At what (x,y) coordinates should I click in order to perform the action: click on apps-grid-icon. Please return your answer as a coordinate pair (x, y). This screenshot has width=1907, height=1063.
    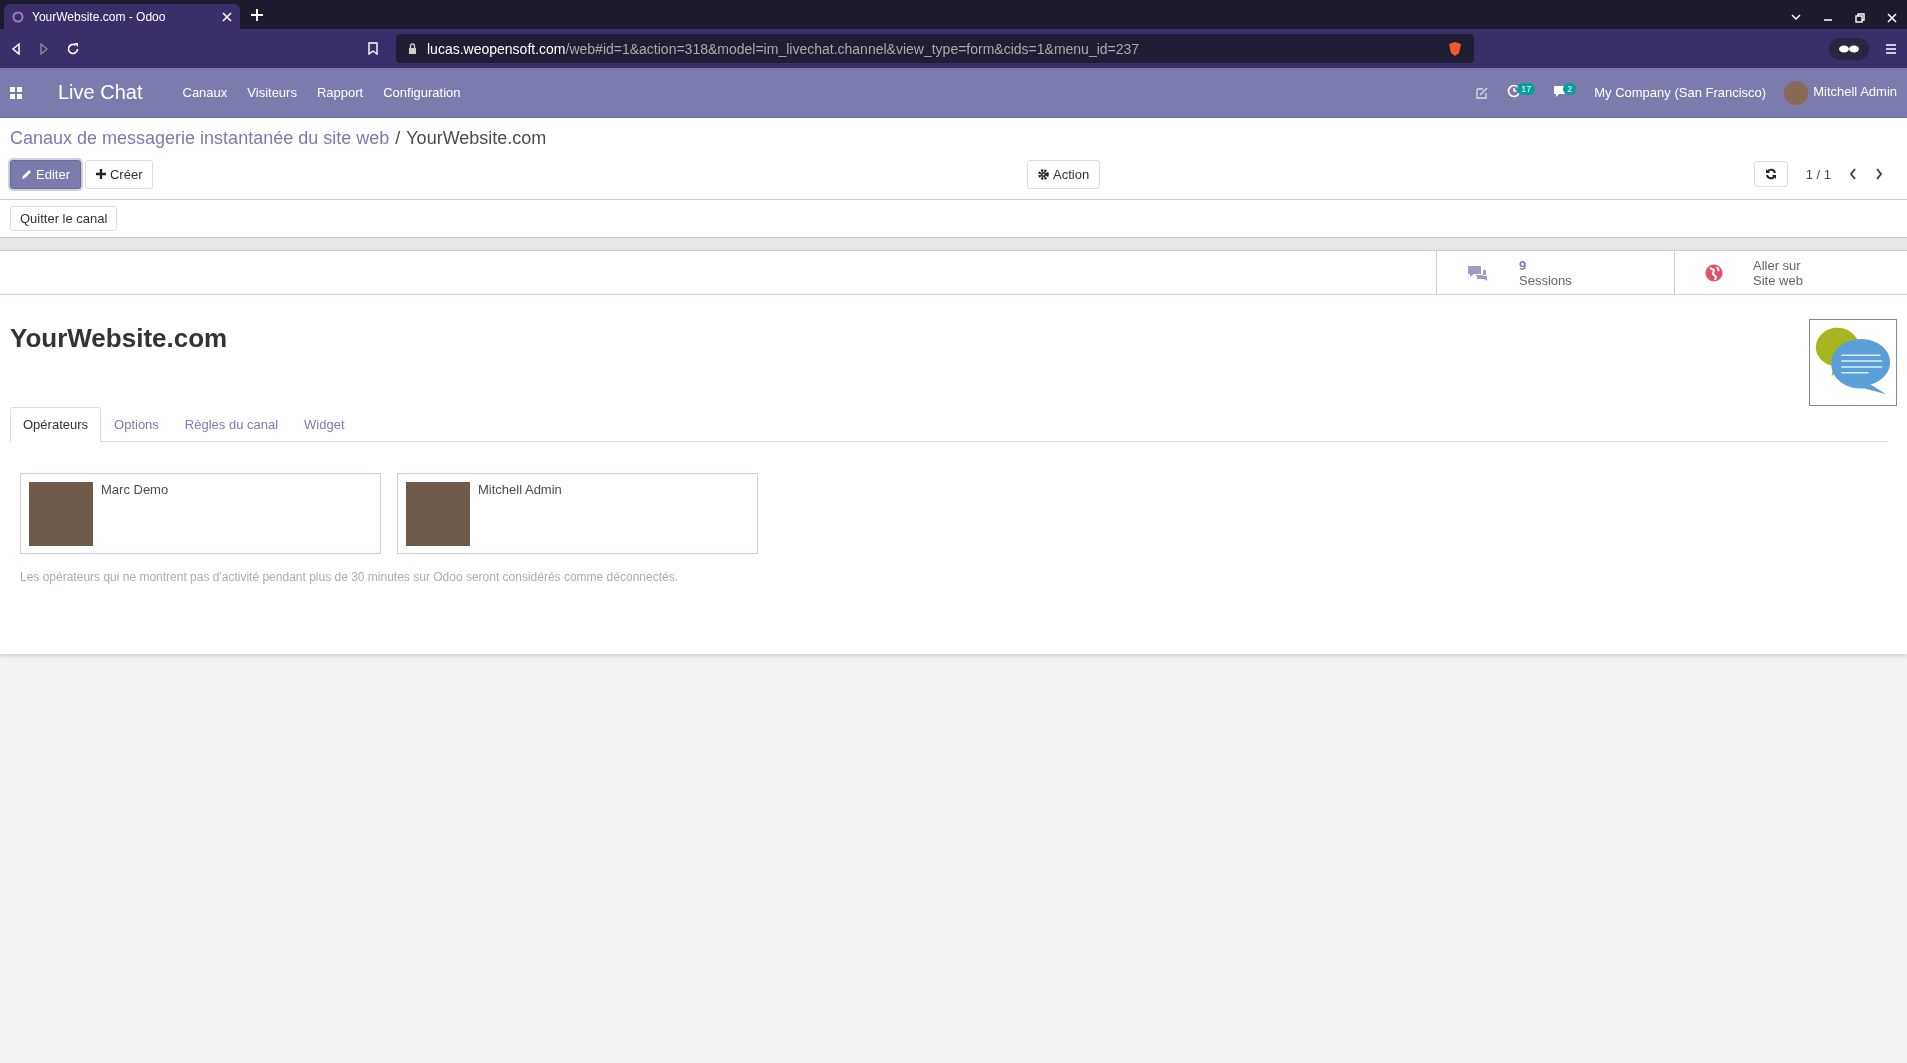
    Looking at the image, I should click on (16, 92).